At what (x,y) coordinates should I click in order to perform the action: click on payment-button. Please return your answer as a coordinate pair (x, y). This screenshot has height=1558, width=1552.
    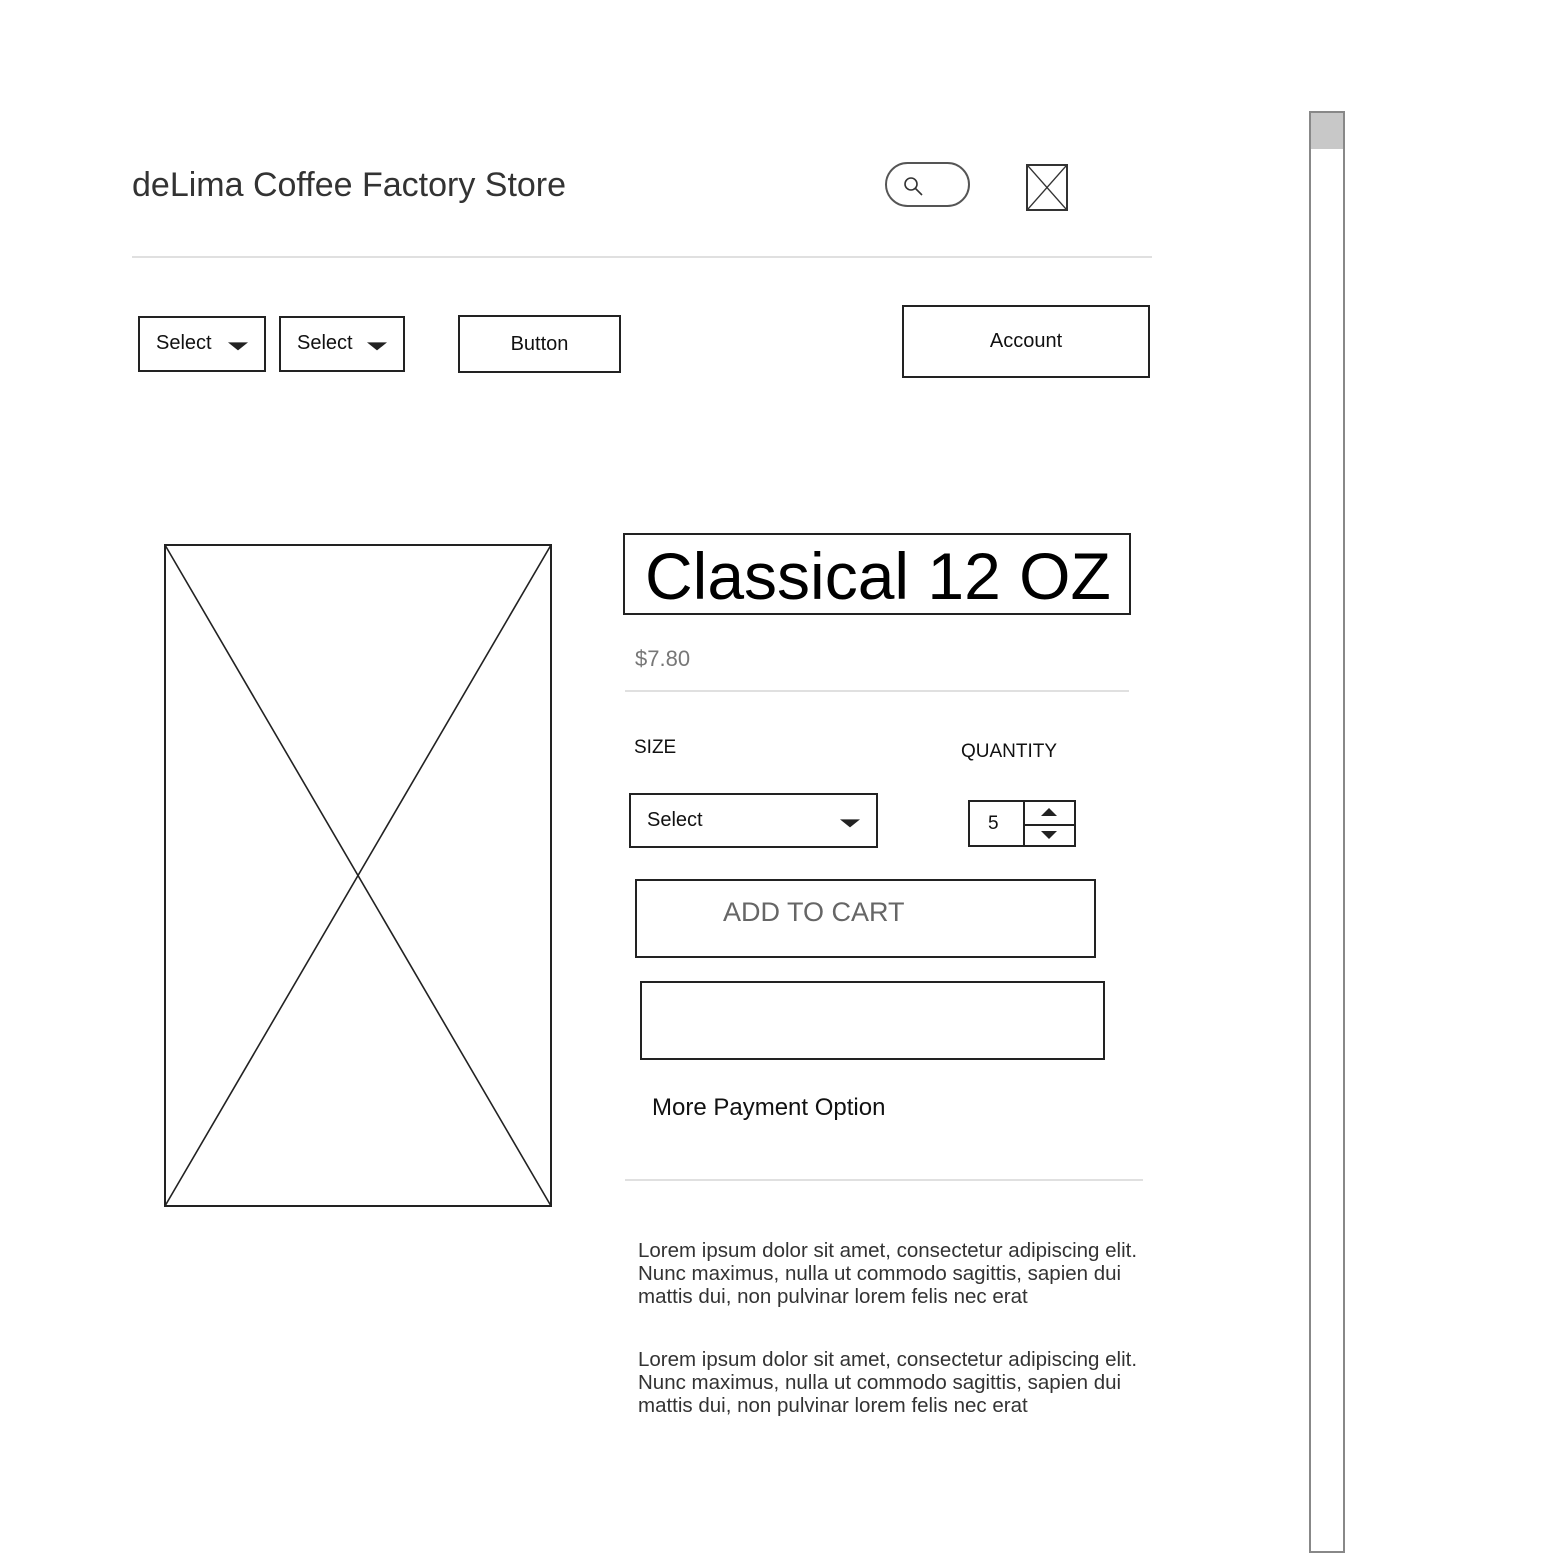
    Looking at the image, I should click on (872, 1020).